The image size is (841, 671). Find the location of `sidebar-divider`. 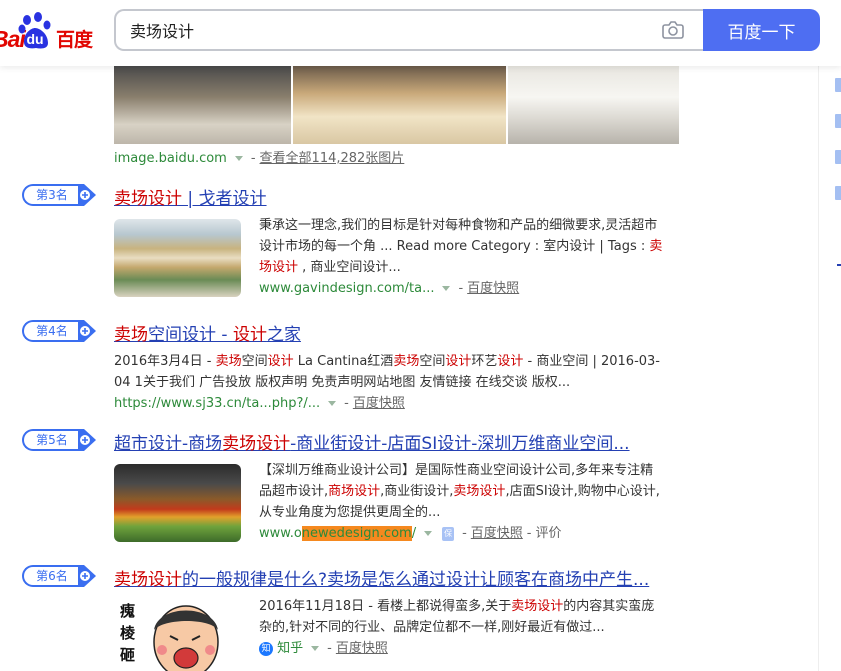

sidebar-divider is located at coordinates (839, 265).